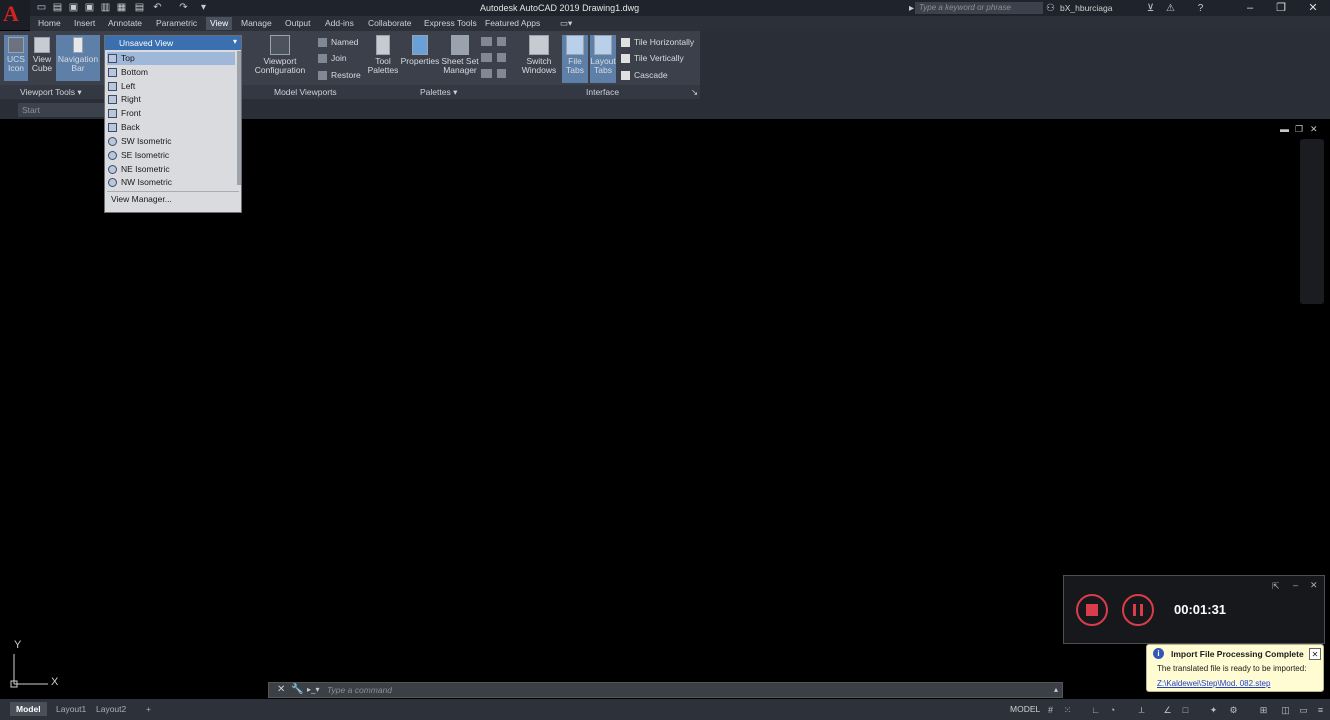 Image resolution: width=1330 pixels, height=720 pixels. What do you see at coordinates (359, 690) in the screenshot?
I see `command-input: Type a command` at bounding box center [359, 690].